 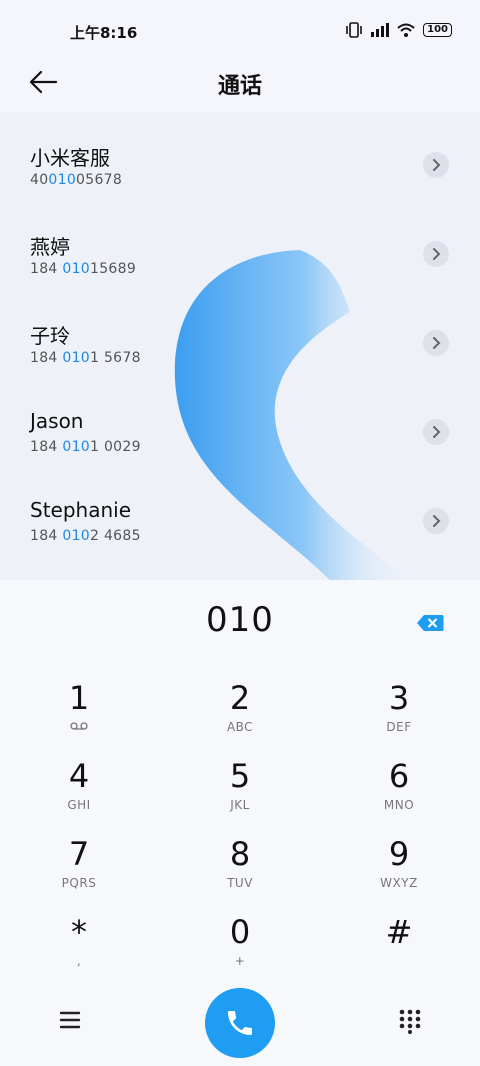 What do you see at coordinates (79, 726) in the screenshot?
I see `voicemail-icon` at bounding box center [79, 726].